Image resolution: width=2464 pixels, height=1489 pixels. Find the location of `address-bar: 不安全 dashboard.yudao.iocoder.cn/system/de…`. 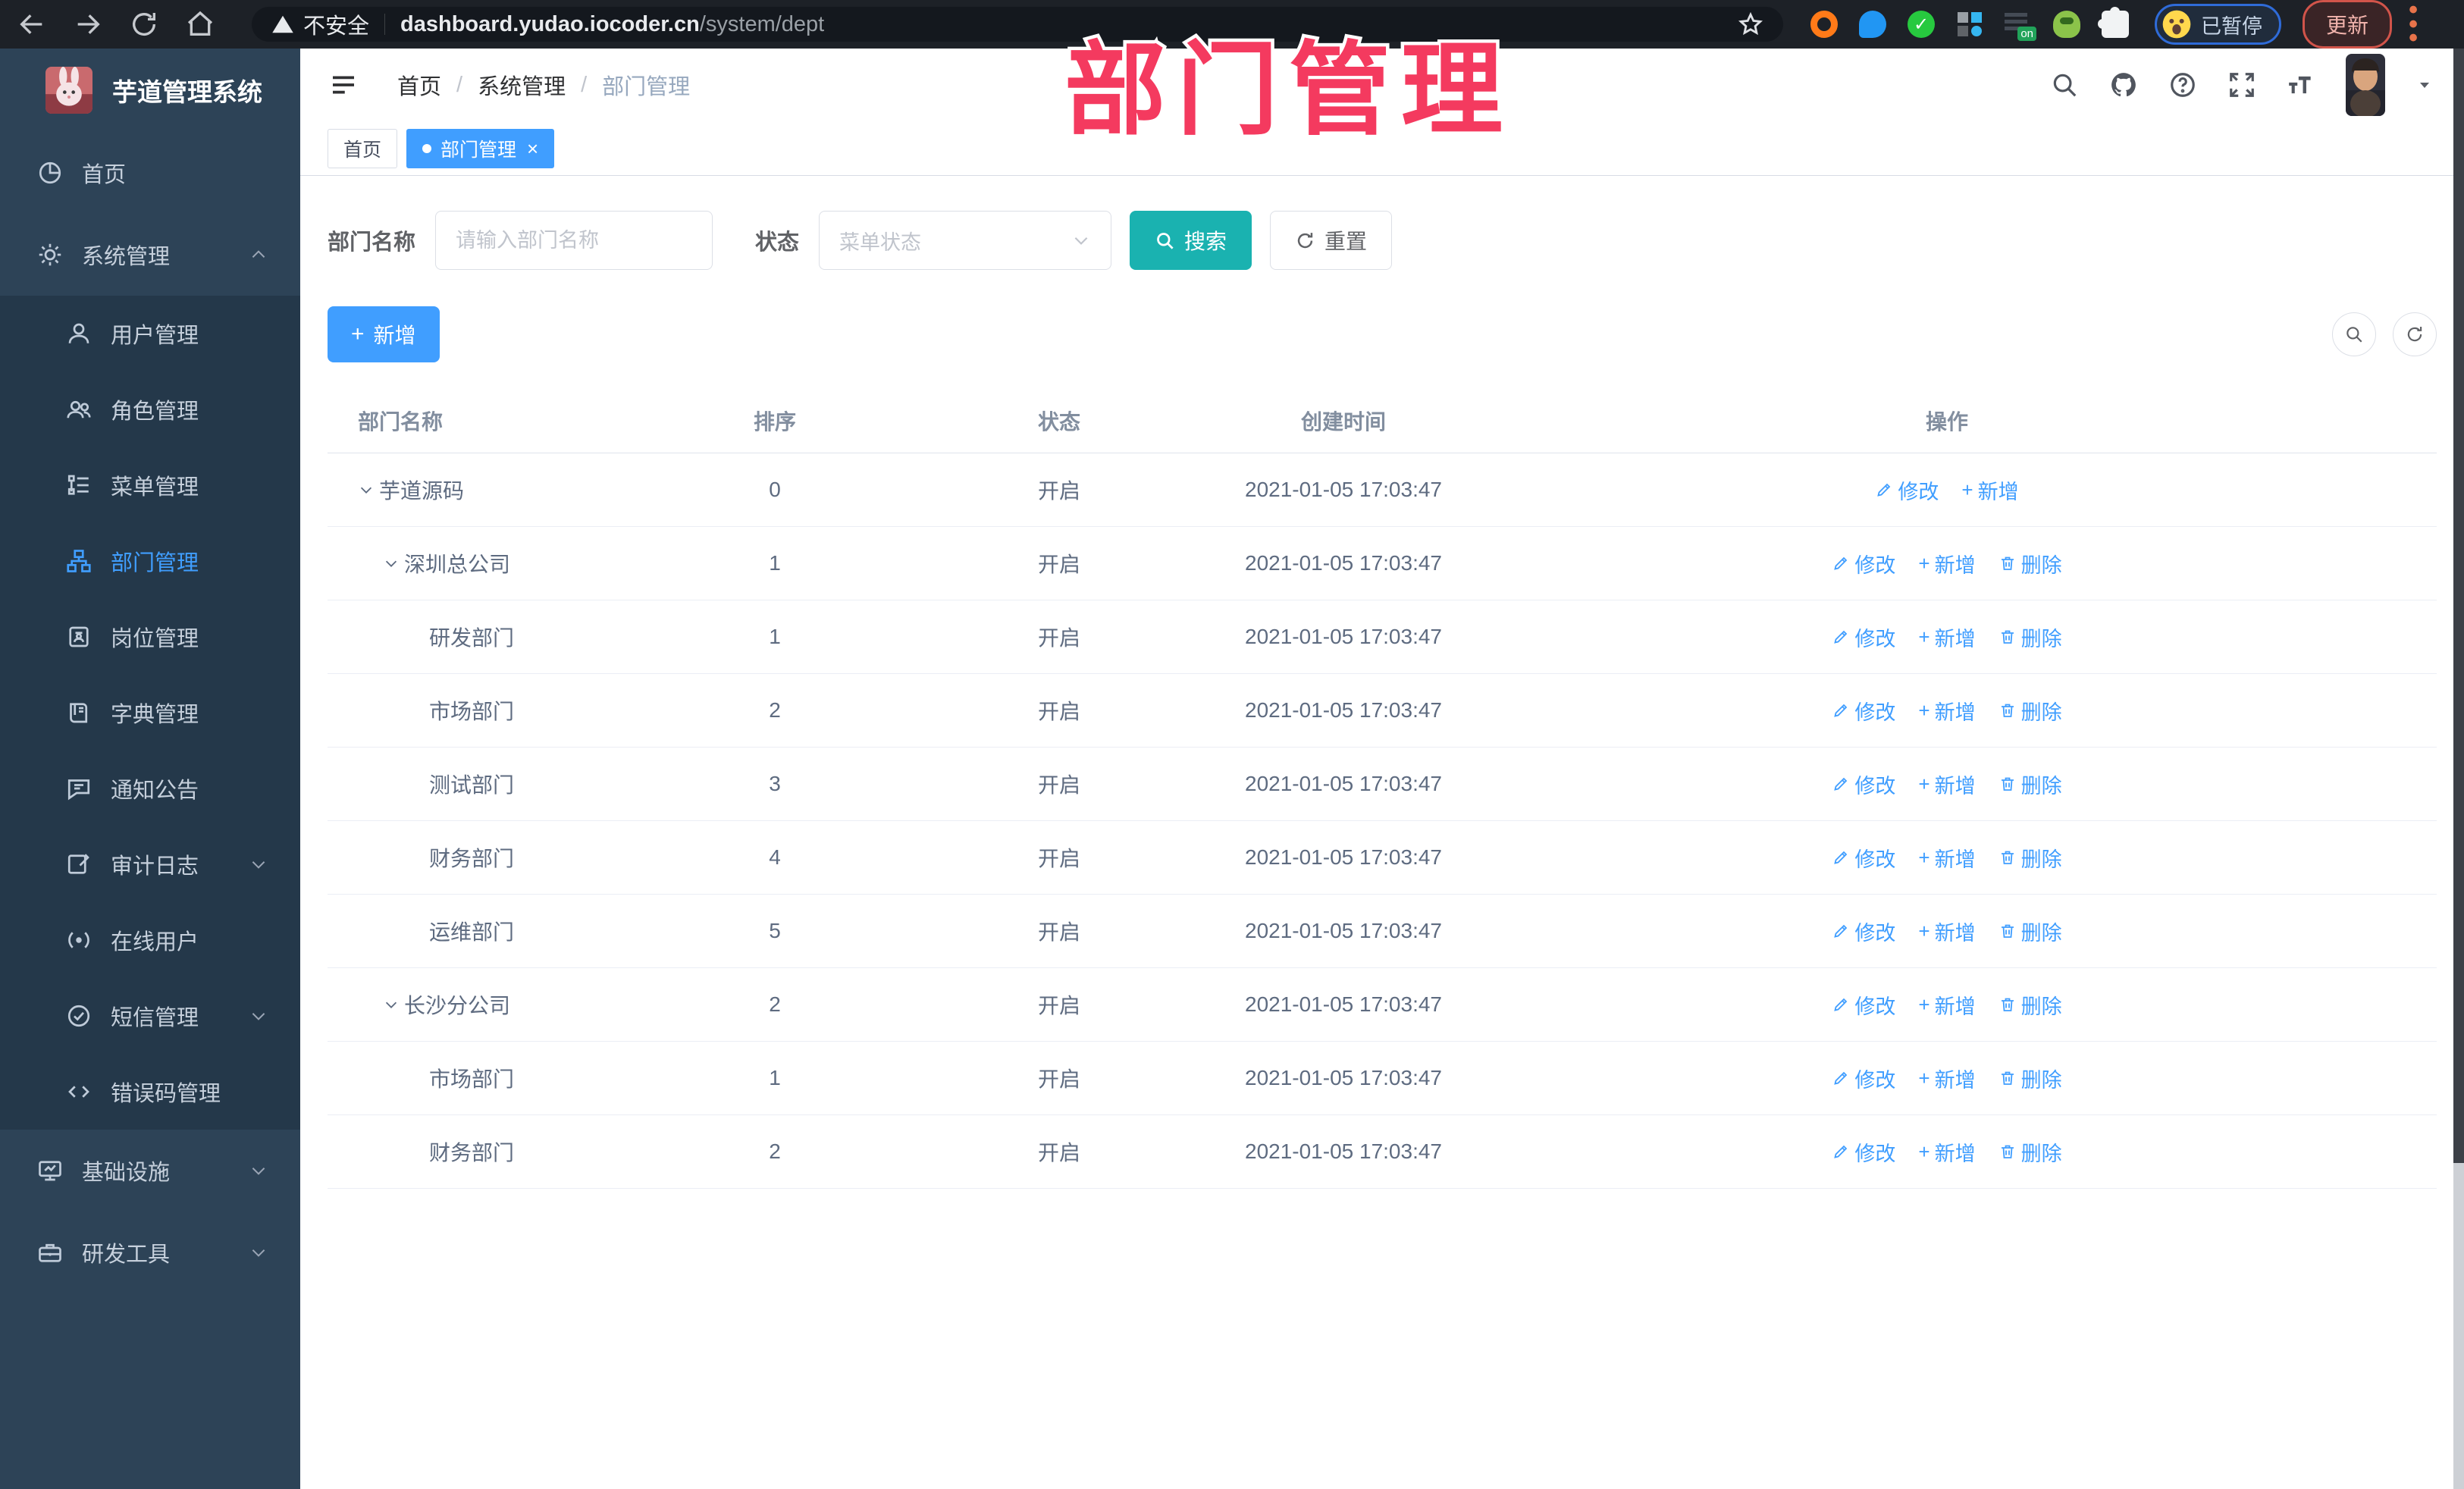

address-bar: 不安全 dashboard.yudao.iocoder.cn/system/de… is located at coordinates (1018, 25).